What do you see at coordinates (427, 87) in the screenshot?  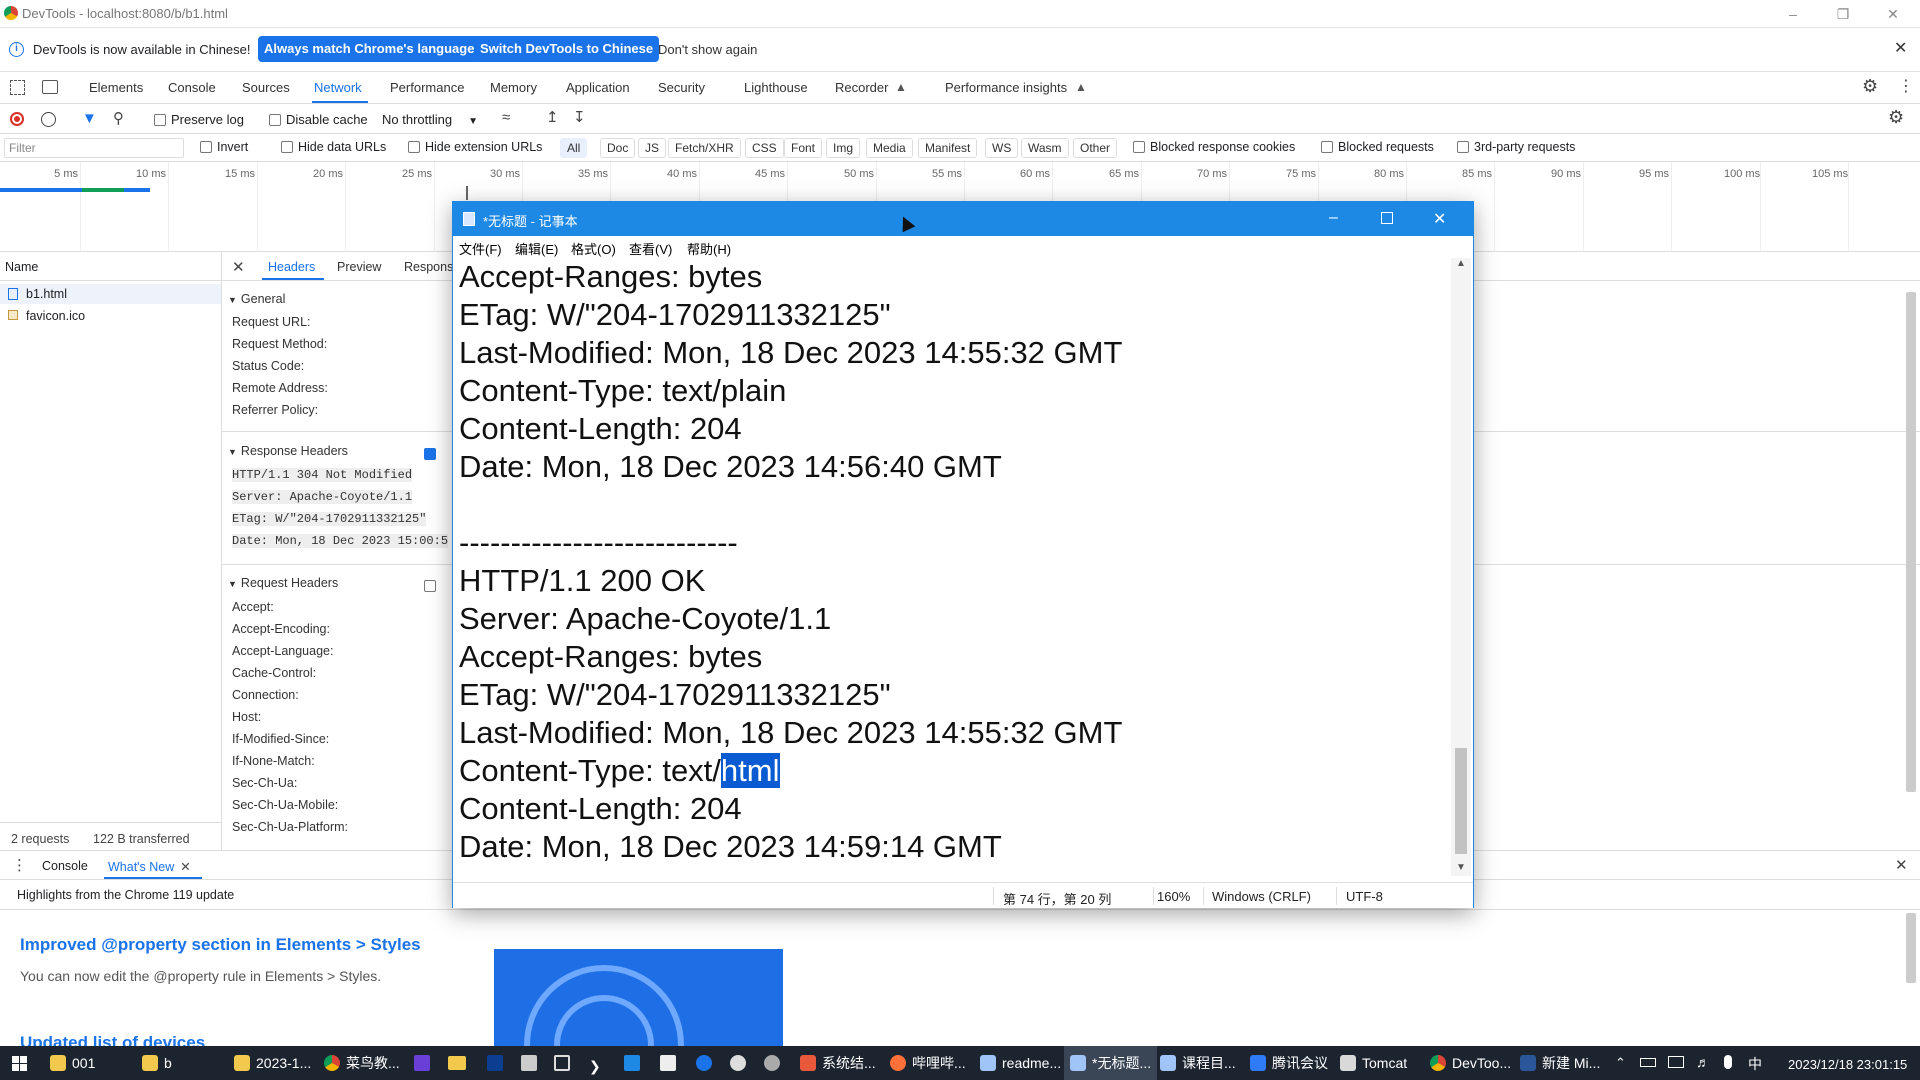 I see `tab-performance: Performance` at bounding box center [427, 87].